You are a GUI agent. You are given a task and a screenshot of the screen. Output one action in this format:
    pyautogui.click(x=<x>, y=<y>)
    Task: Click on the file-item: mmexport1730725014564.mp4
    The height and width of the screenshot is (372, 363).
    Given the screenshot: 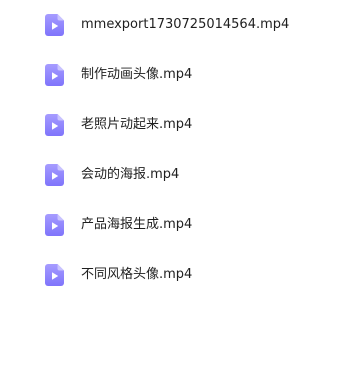 What is the action you would take?
    pyautogui.click(x=181, y=25)
    